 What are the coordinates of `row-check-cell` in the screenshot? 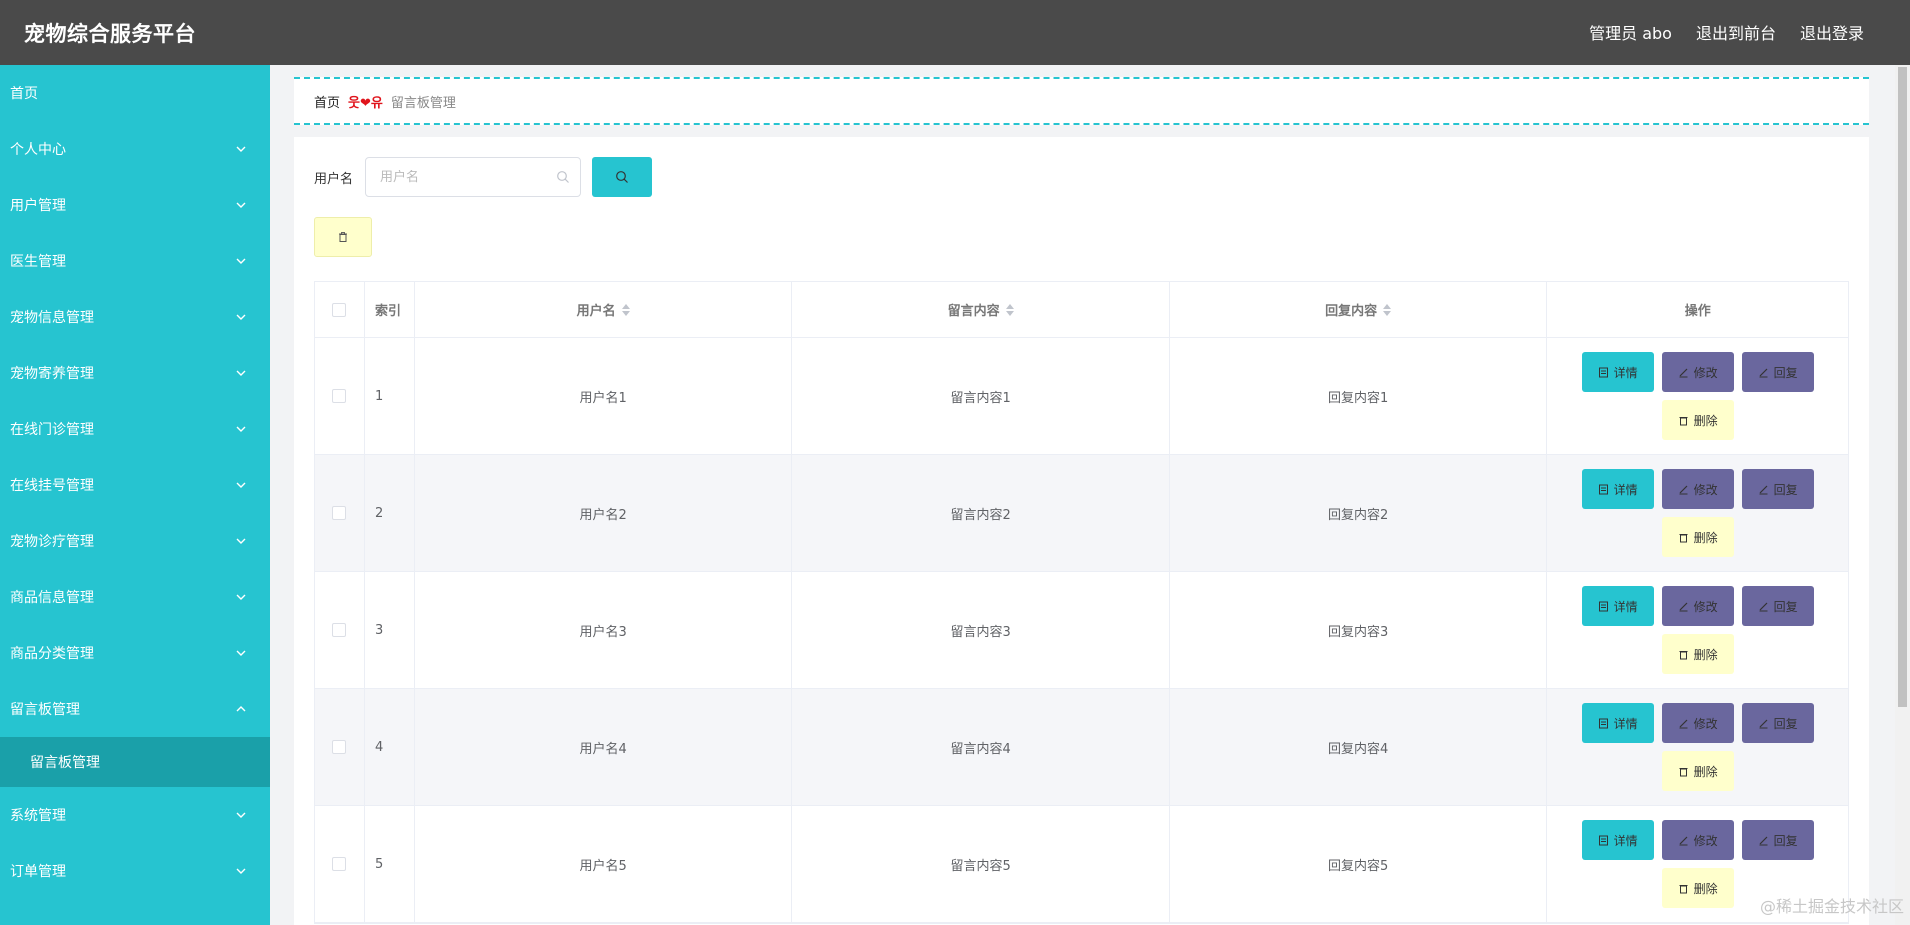 It's located at (340, 513).